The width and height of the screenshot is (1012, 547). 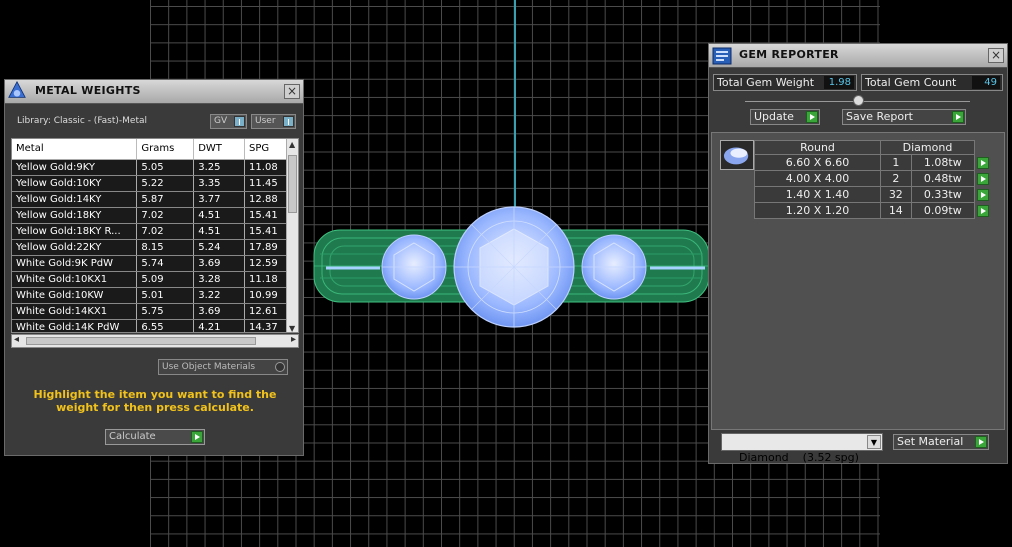 I want to click on table-cell-dwt: 5.24, so click(x=219, y=247).